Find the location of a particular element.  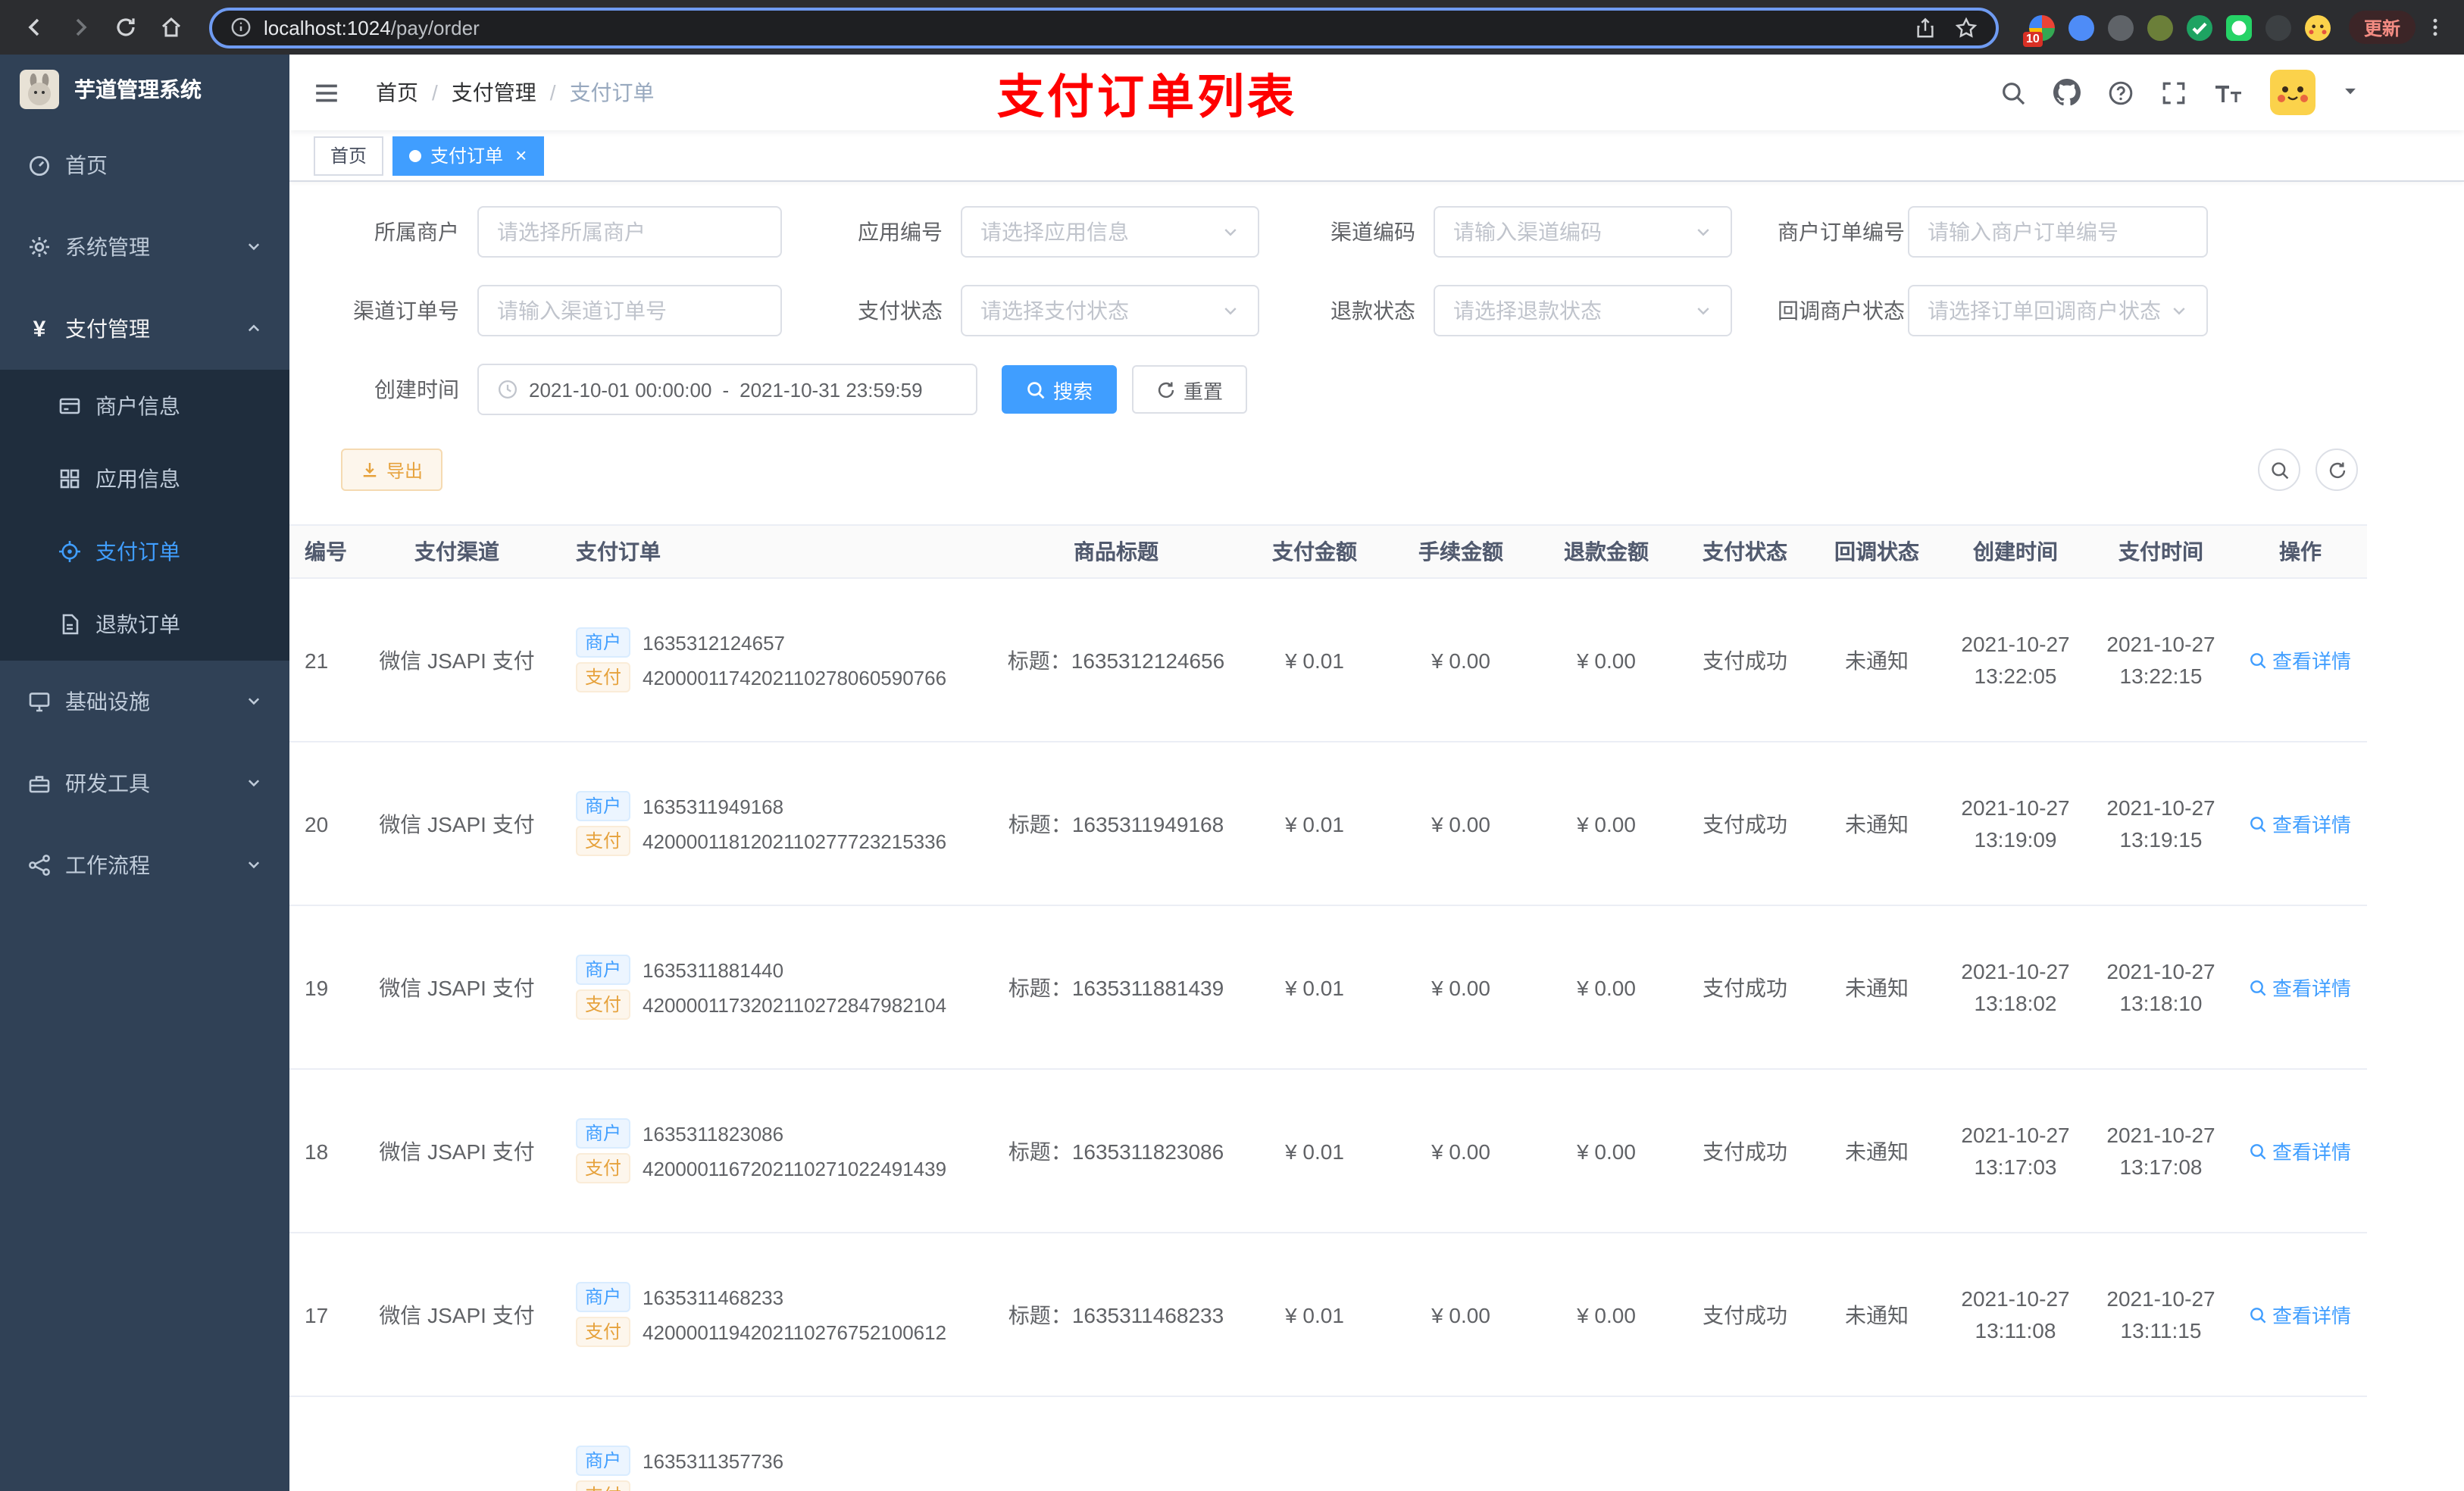

breadcrumb-home: 首页 is located at coordinates (397, 92).